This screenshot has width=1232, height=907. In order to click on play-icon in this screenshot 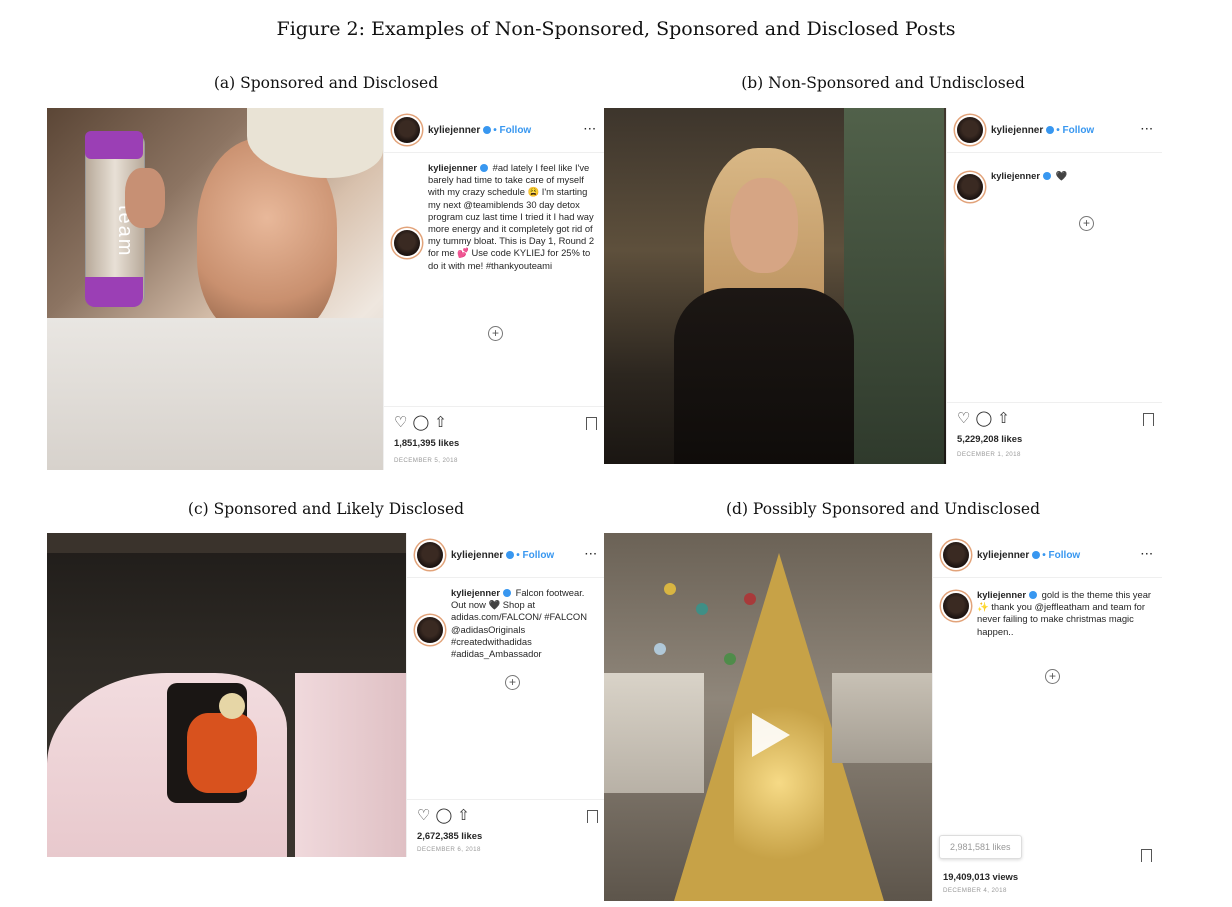, I will do `click(771, 735)`.